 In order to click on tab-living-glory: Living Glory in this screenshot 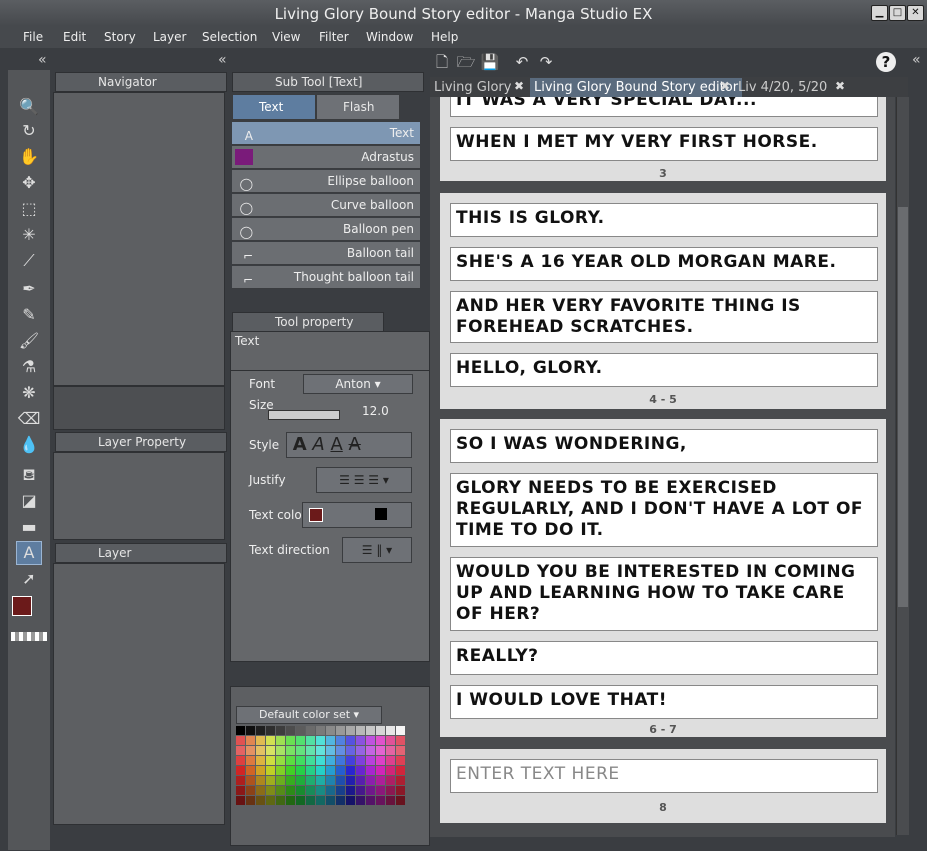, I will do `click(472, 88)`.